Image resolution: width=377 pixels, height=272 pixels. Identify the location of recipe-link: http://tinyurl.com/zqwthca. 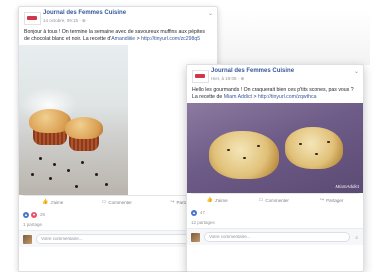
(287, 97).